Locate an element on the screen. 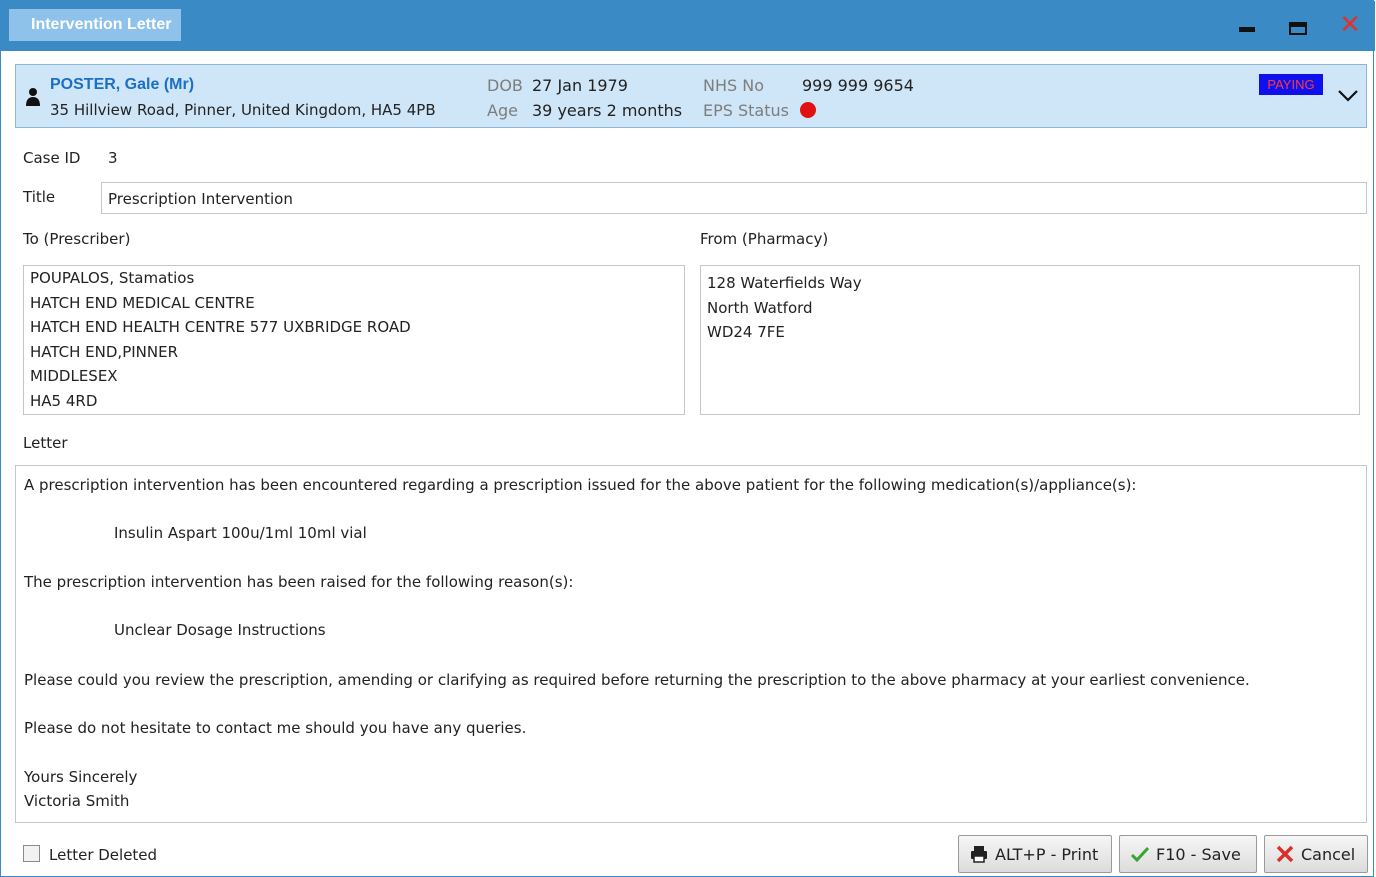  letter-signature: Victoria Smith is located at coordinates (77, 801).